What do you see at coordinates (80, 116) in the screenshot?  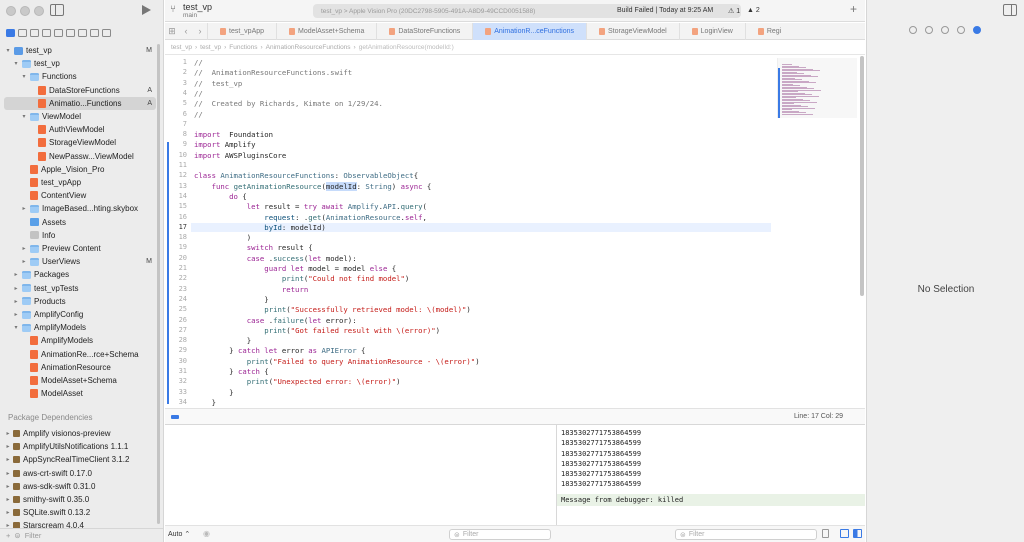 I see `tree-item: ▾ ViewModel` at bounding box center [80, 116].